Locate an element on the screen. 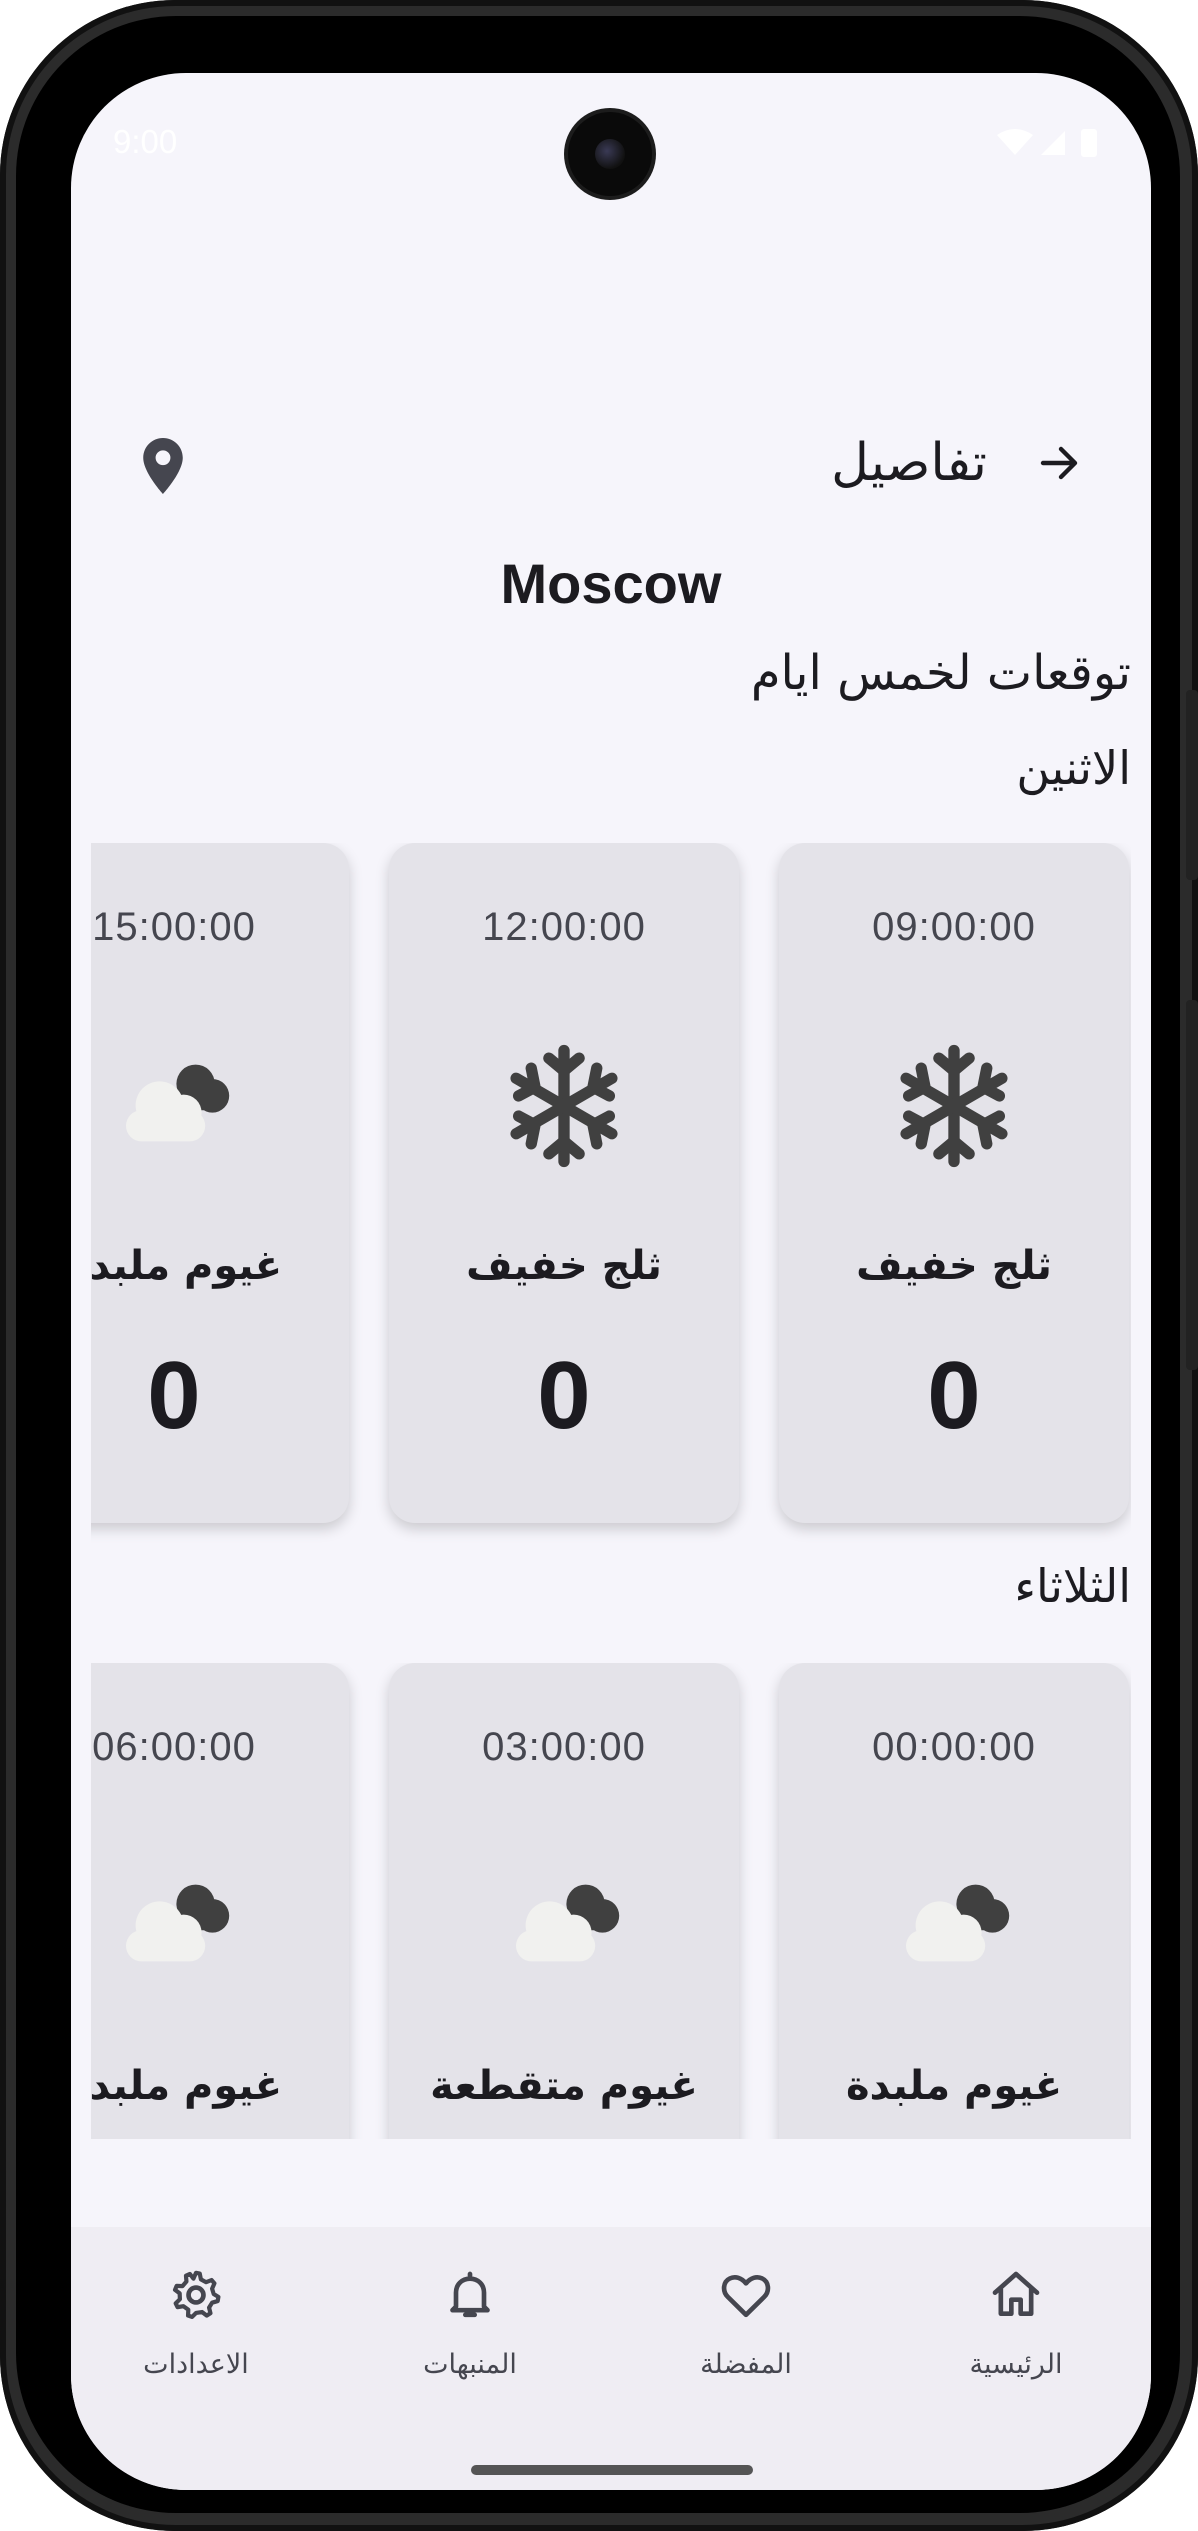 The width and height of the screenshot is (1198, 2531). details-label: تفاصيل is located at coordinates (909, 463).